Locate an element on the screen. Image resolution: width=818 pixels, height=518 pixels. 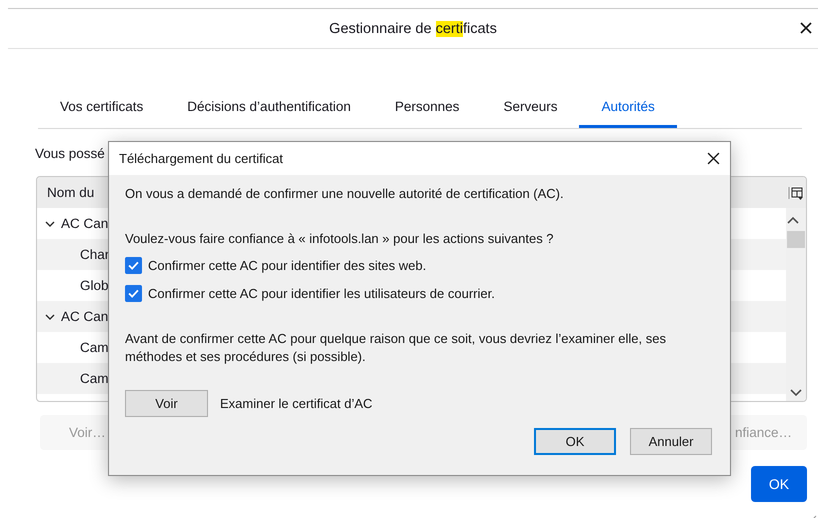
column-title: Nom du is located at coordinates (70, 192).